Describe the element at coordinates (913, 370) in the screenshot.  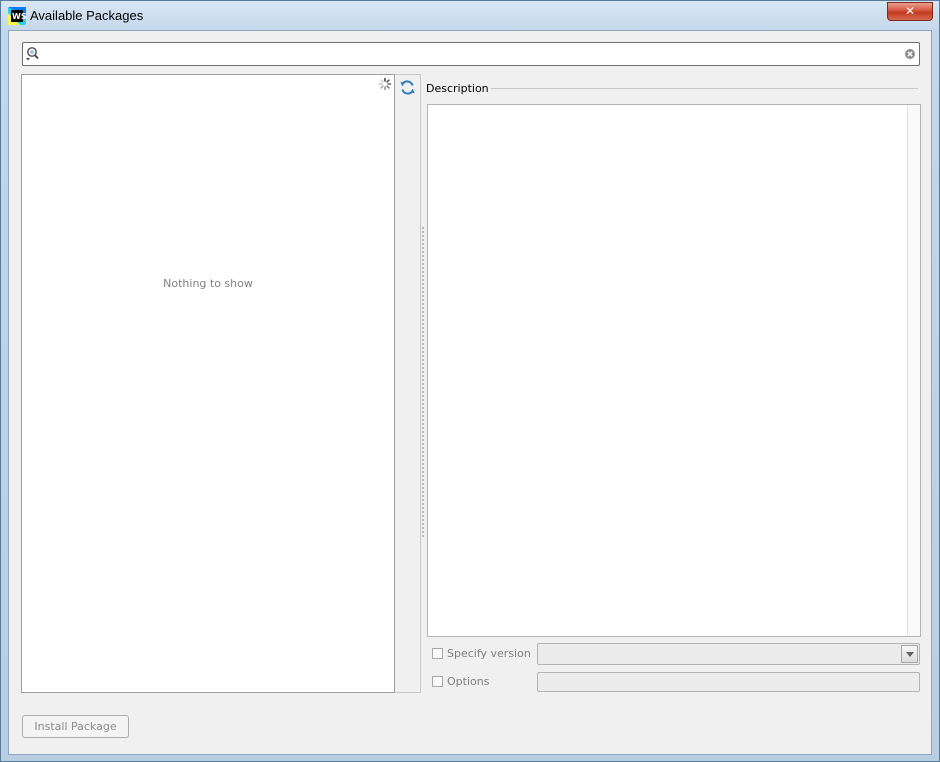
I see `description-scrollbar` at that location.